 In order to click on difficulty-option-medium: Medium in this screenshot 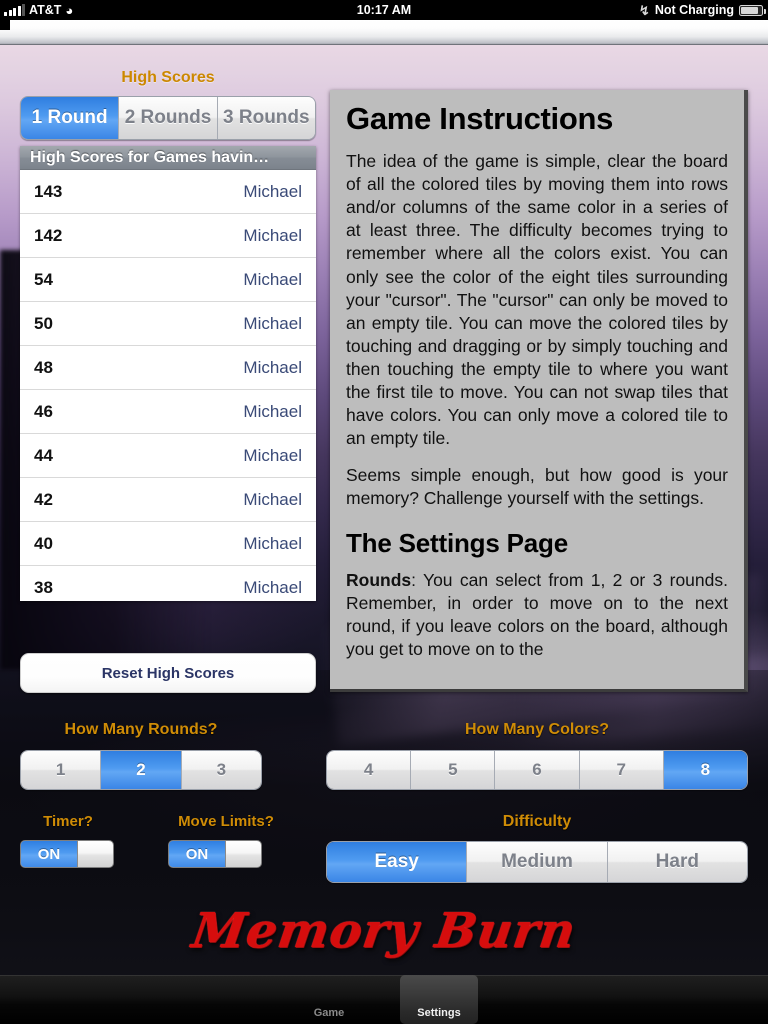, I will do `click(537, 862)`.